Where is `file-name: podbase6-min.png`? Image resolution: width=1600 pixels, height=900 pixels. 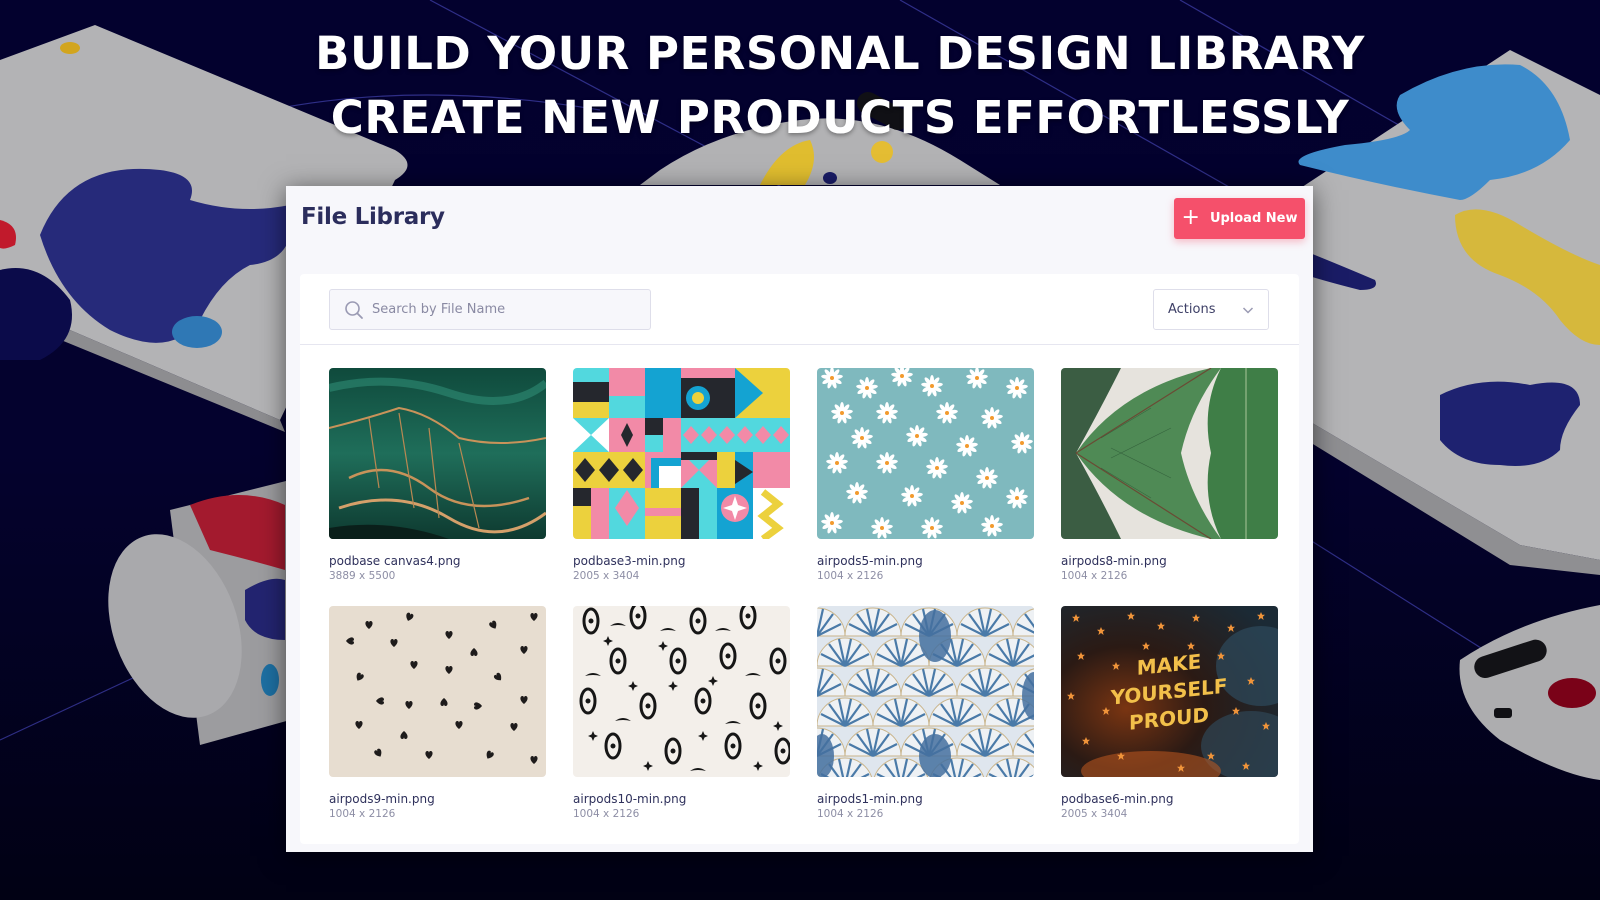 file-name: podbase6-min.png is located at coordinates (1117, 799).